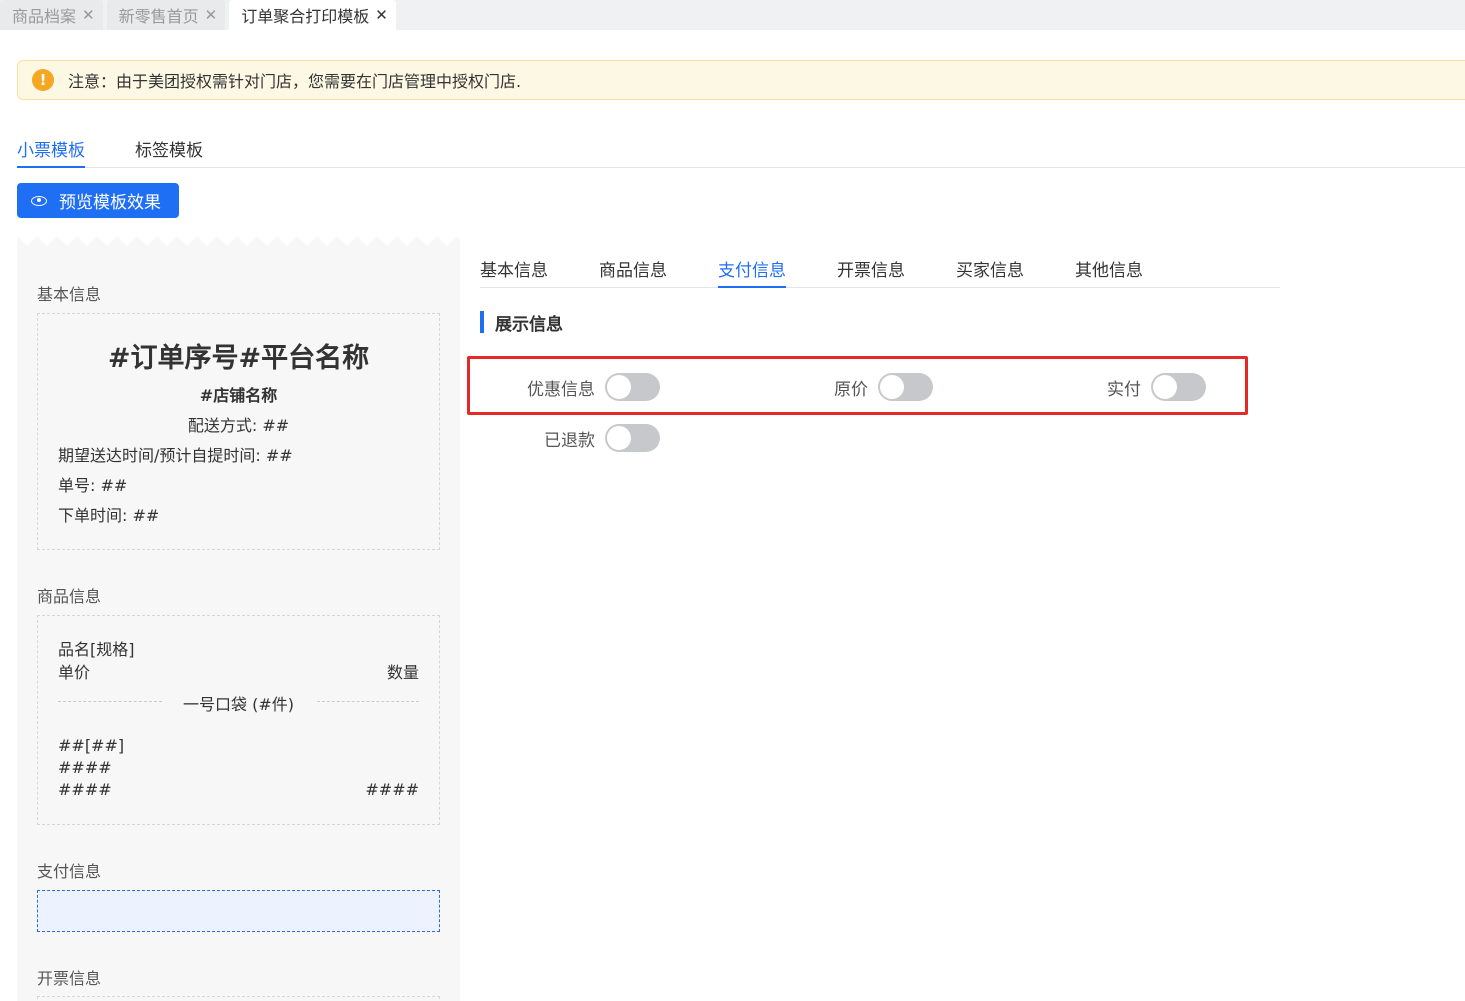 The image size is (1465, 1001). I want to click on info-tabs: 基本信息 商品信息 支付信息 开票信息 买家信息 其他信息, so click(880, 269).